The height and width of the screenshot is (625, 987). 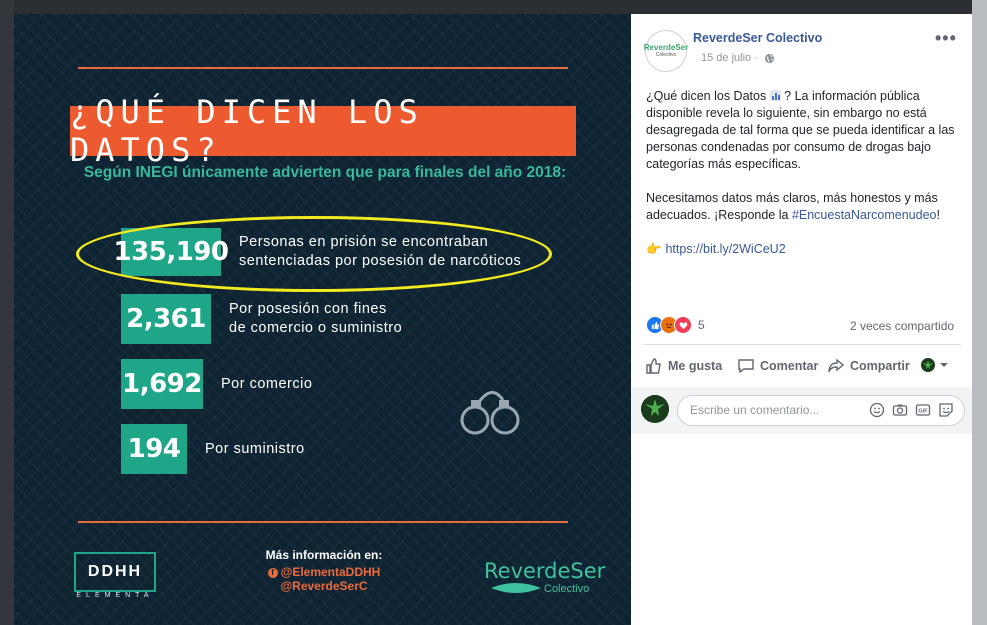 I want to click on stat-line: Por posesión con fines, so click(x=308, y=309).